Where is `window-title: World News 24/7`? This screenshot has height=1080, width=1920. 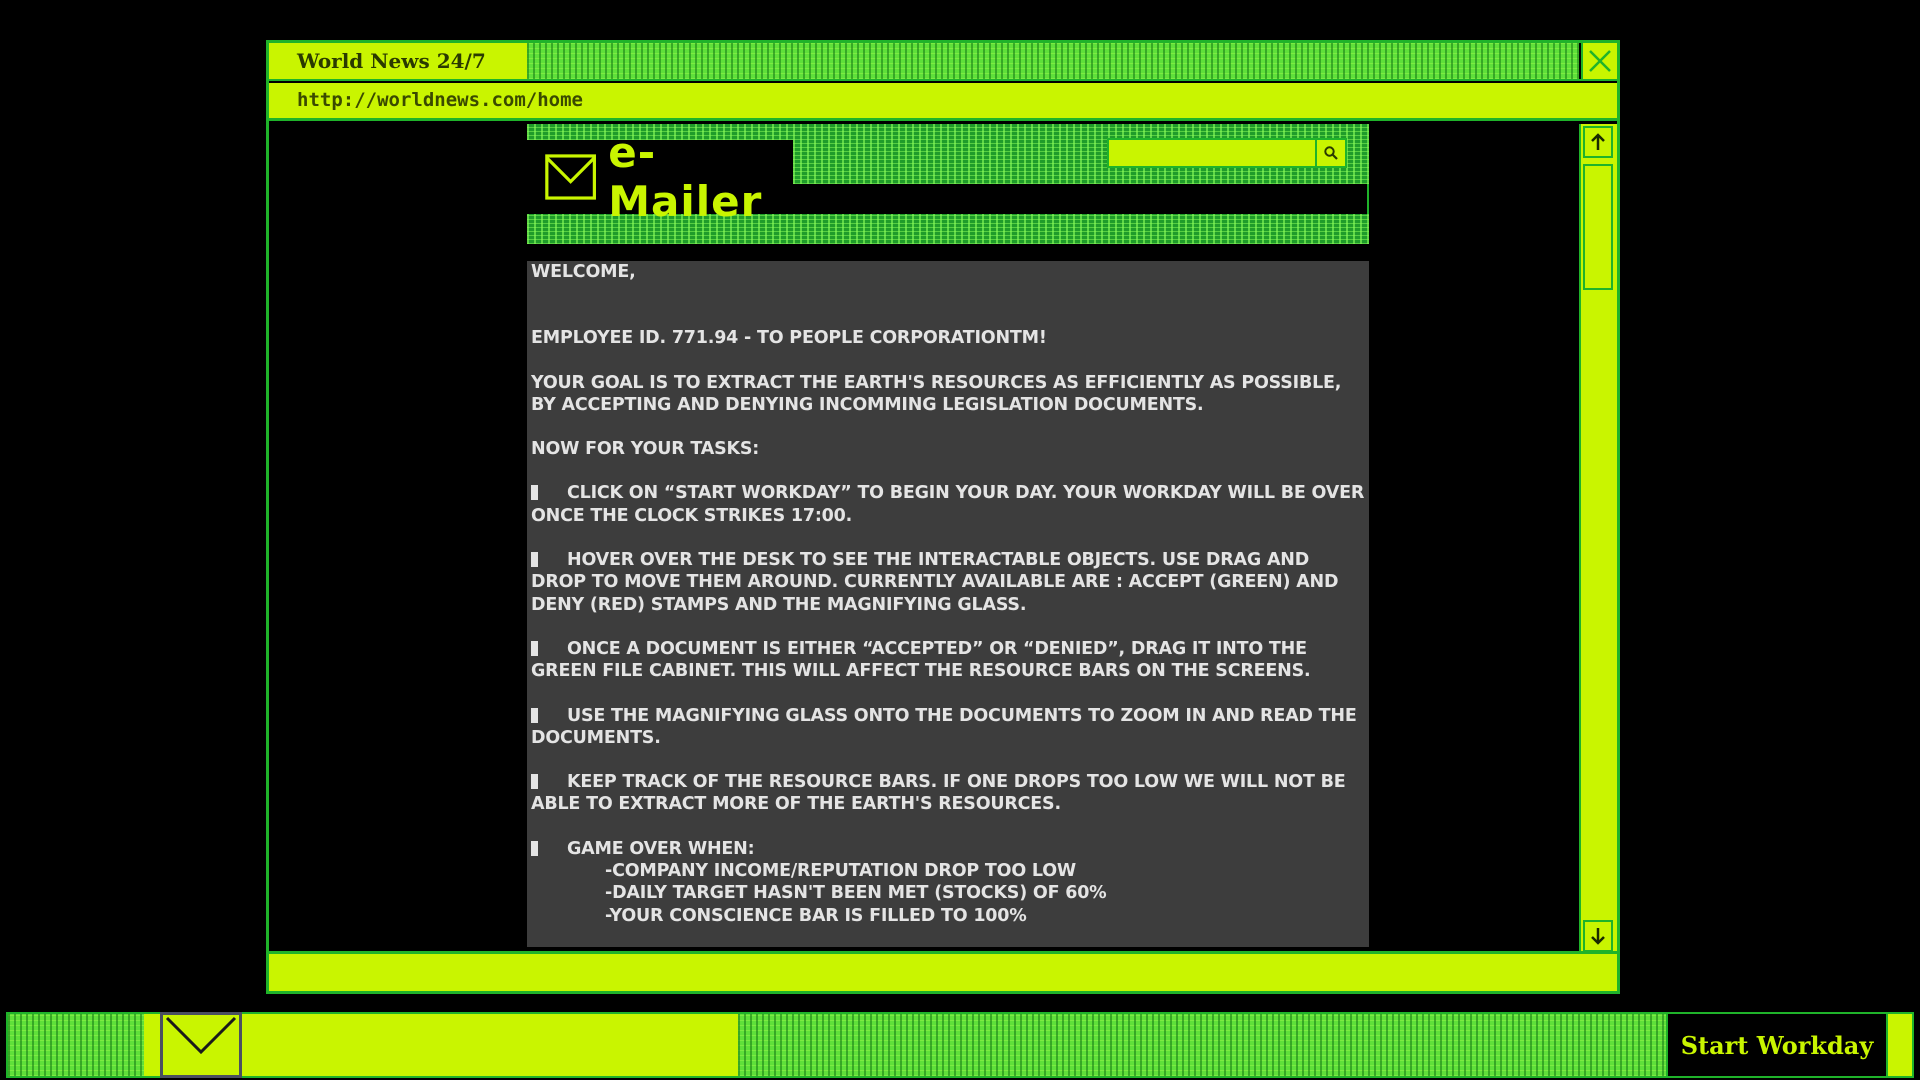
window-title: World News 24/7 is located at coordinates (398, 61).